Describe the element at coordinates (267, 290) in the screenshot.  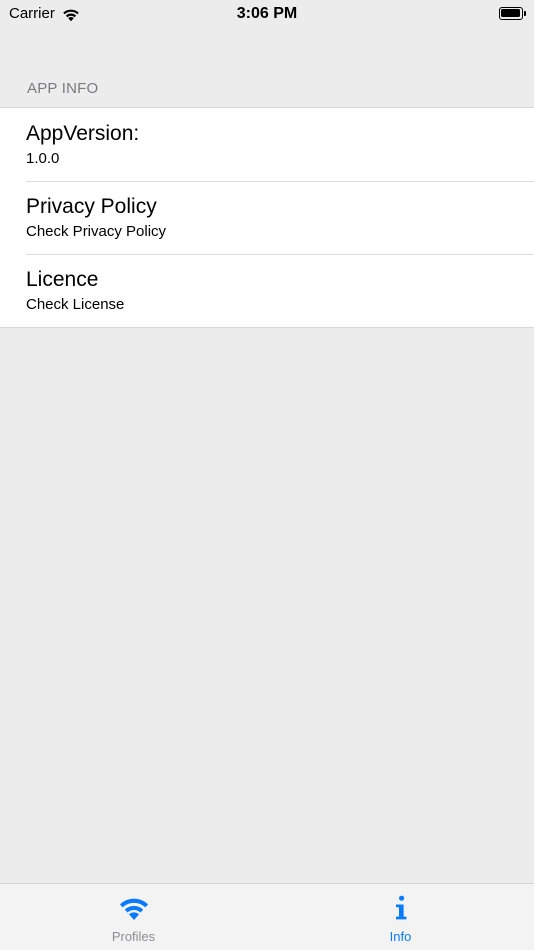
I see `row-licence: Licence Check License` at that location.